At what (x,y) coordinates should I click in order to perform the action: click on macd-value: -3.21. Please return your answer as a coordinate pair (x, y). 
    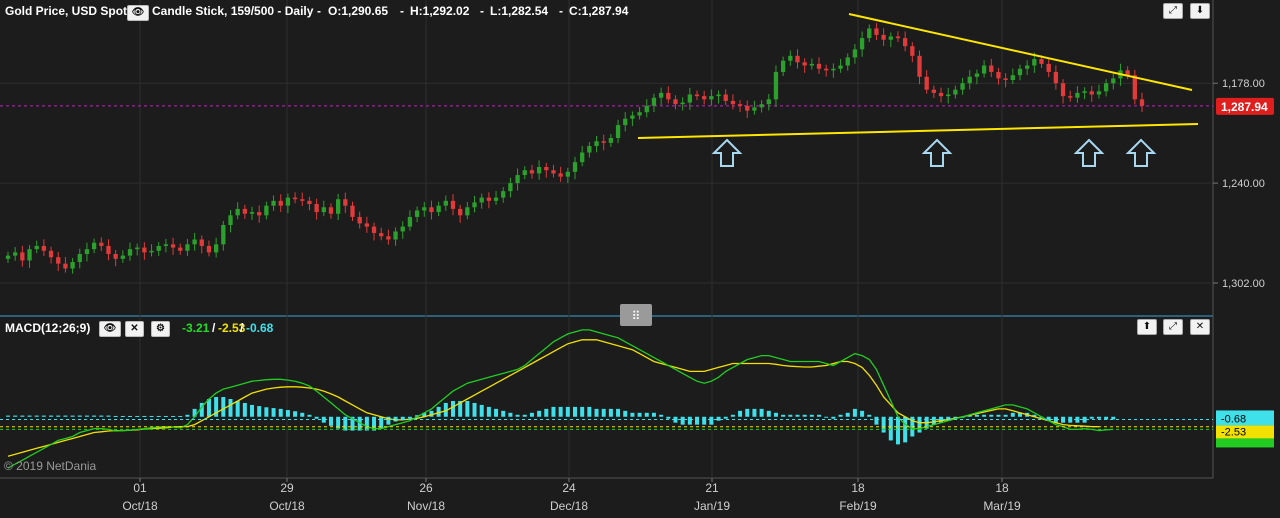
    Looking at the image, I should click on (196, 328).